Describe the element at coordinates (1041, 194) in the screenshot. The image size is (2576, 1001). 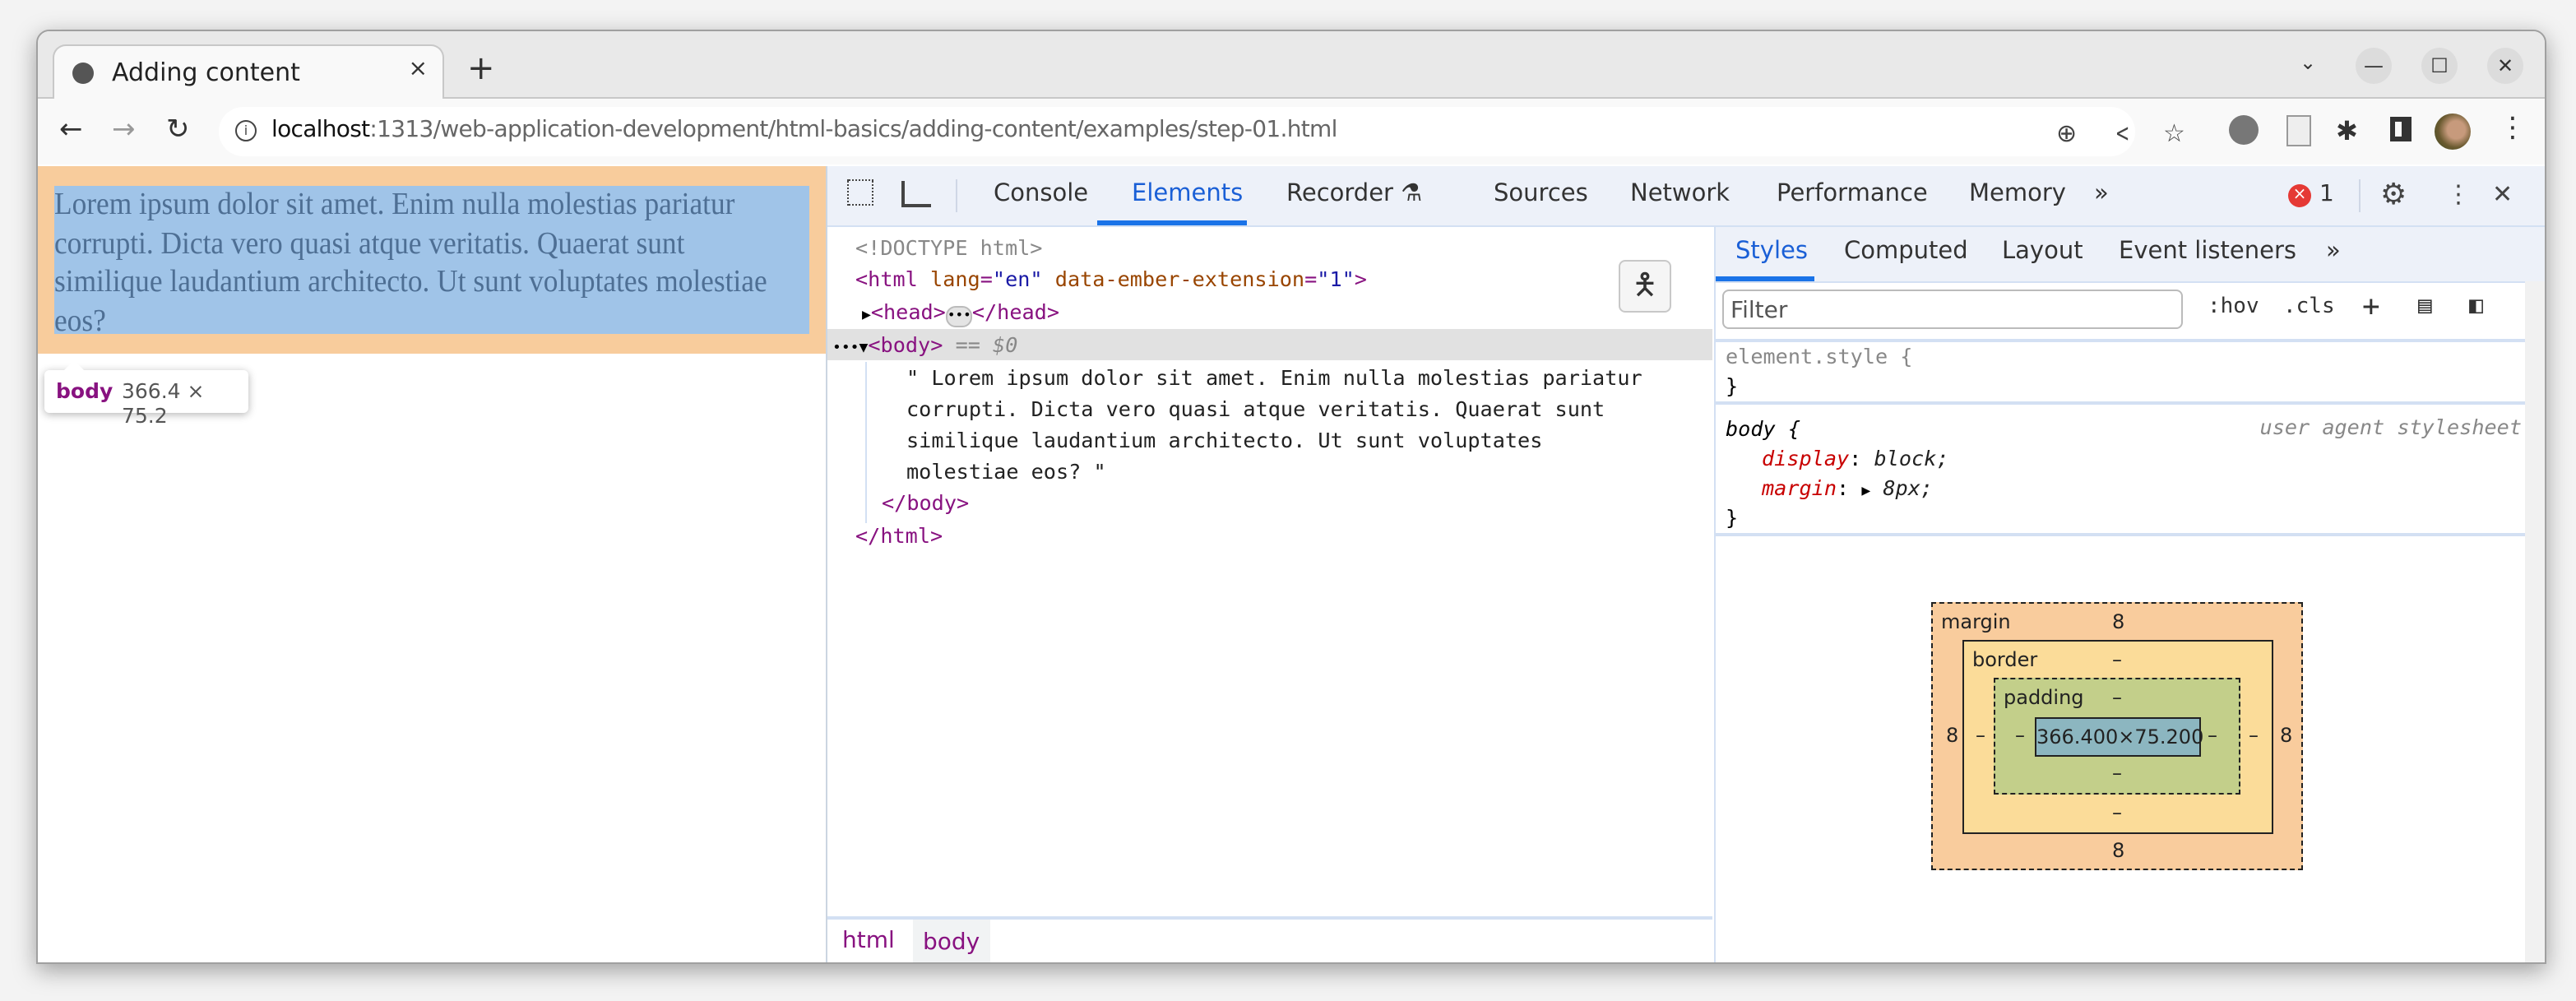
I see `tab-console: Console` at that location.